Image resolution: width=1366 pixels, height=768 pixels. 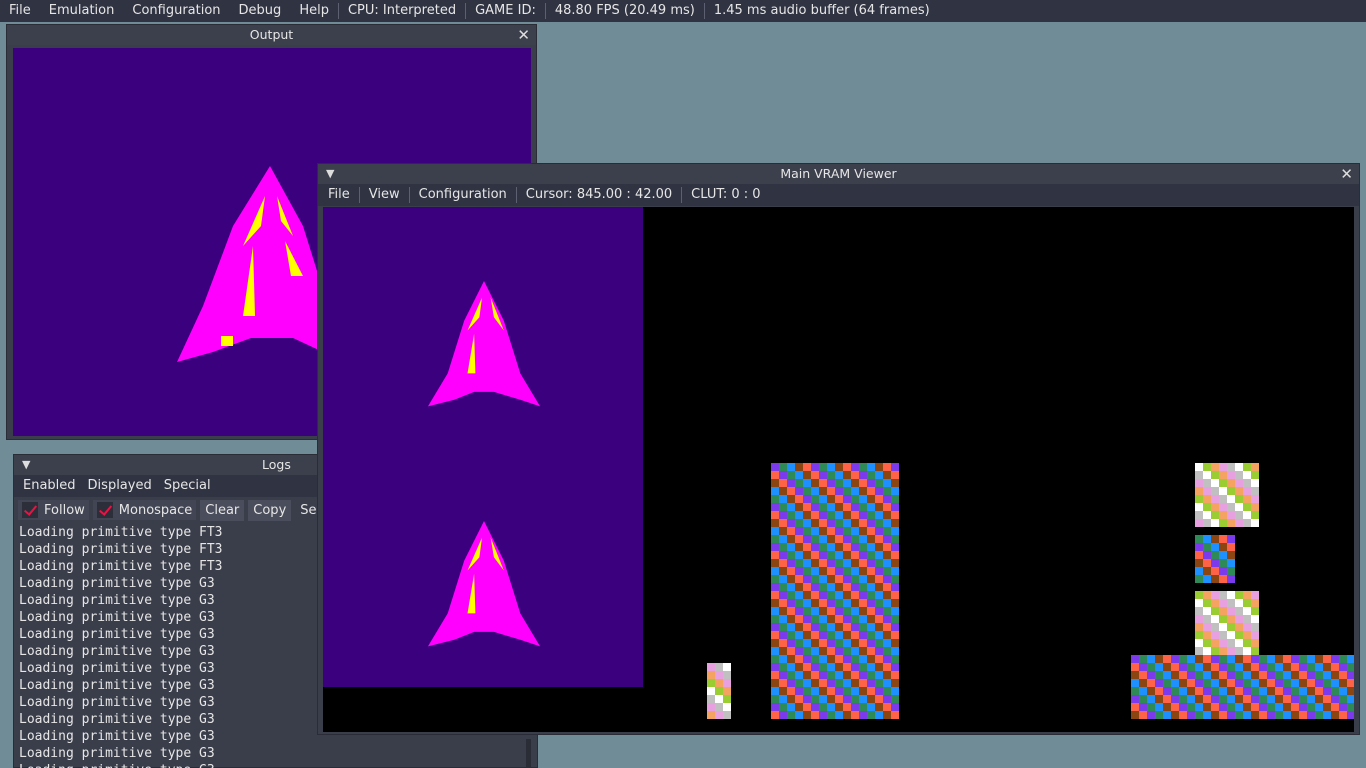 I want to click on vram-menu-file: File, so click(x=339, y=195).